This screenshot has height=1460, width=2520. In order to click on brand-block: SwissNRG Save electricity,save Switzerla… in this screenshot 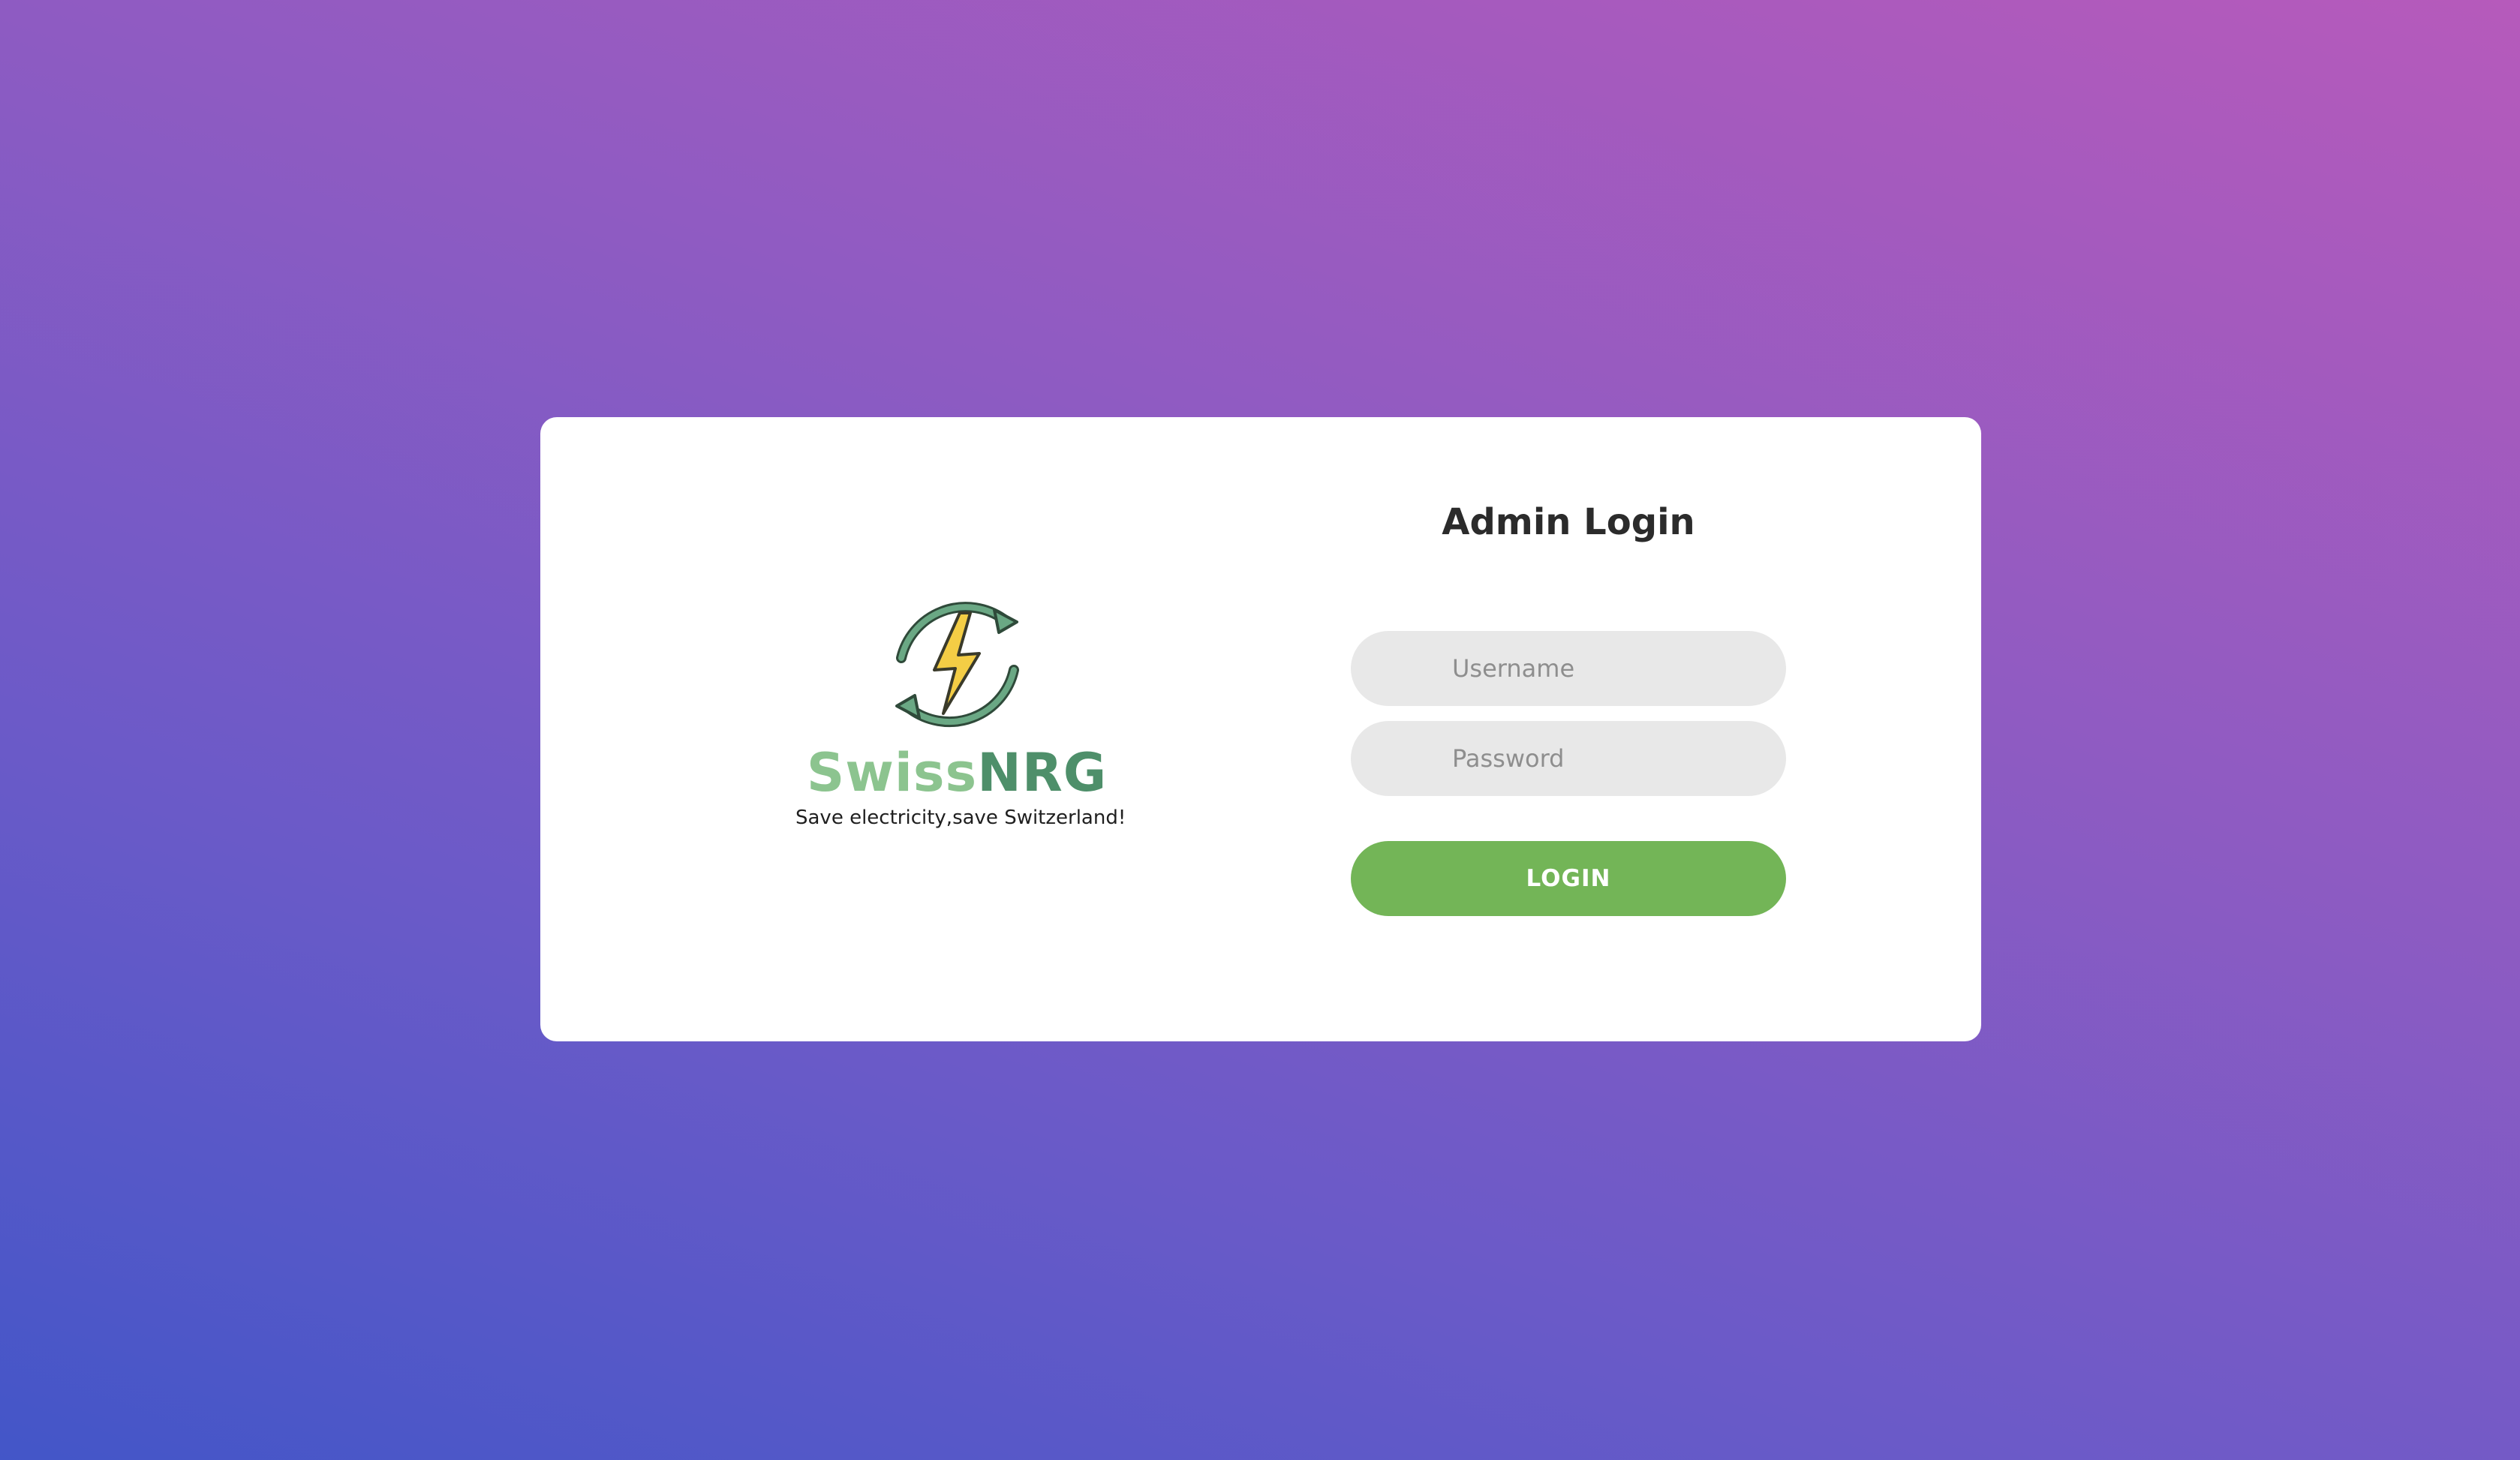, I will do `click(960, 709)`.